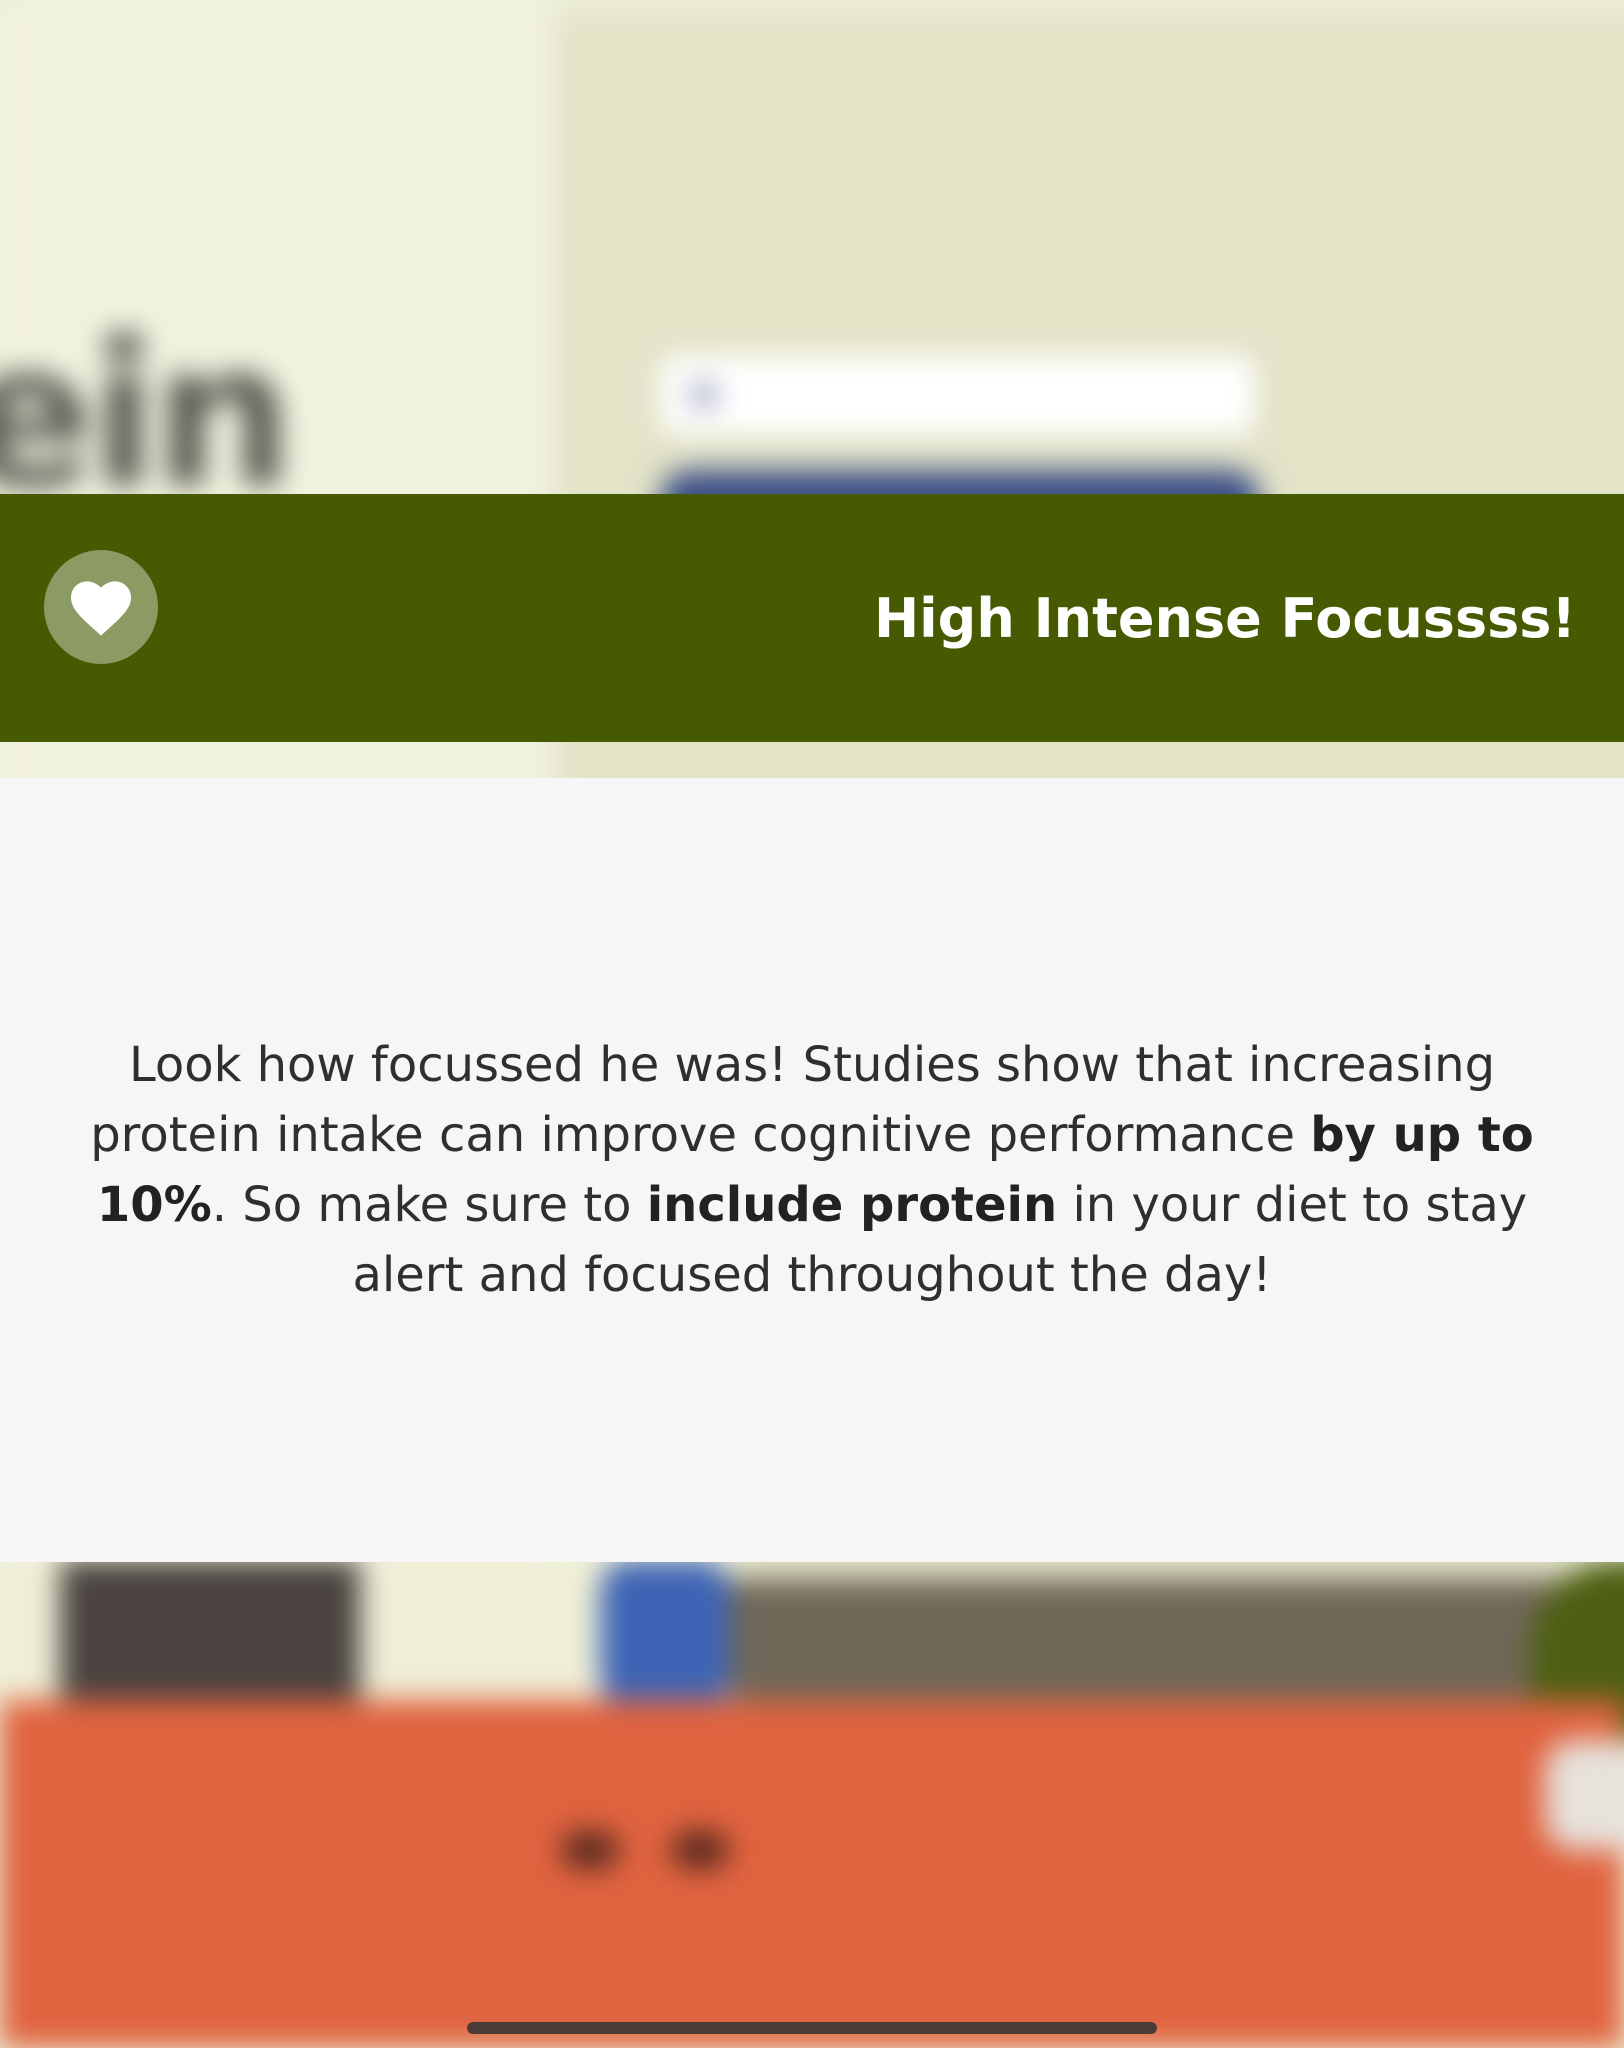  What do you see at coordinates (429, 1205) in the screenshot?
I see `info-text-part: . So make sure to` at bounding box center [429, 1205].